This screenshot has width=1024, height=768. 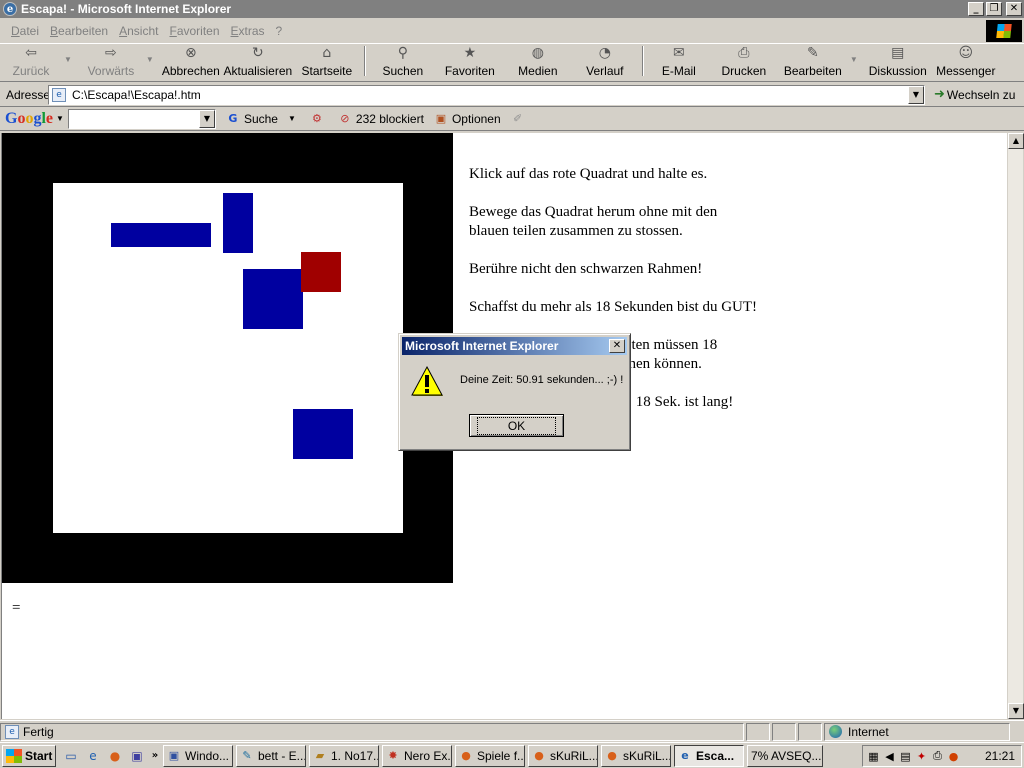 I want to click on quicklaunch-more-icon: », so click(x=155, y=756).